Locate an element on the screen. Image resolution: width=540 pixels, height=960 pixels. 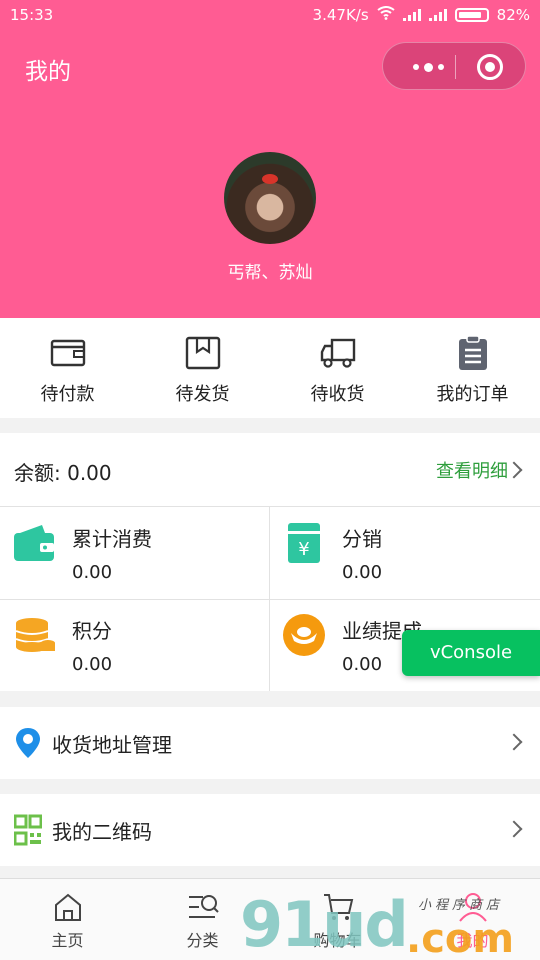
tab-cart: 购物车 is located at coordinates (337, 919).